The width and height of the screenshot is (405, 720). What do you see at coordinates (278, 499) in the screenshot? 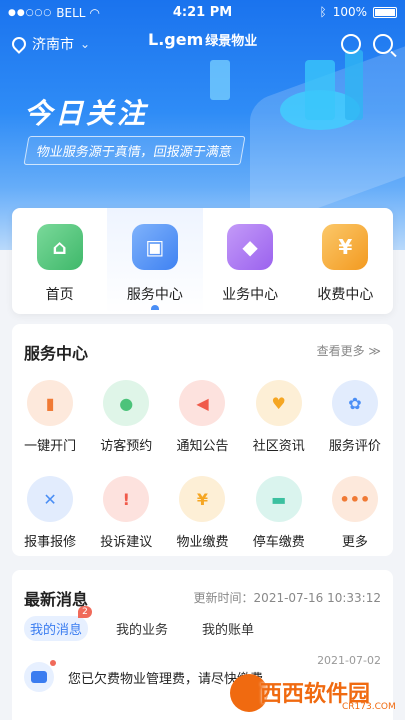
I see `car-icon: ▬` at bounding box center [278, 499].